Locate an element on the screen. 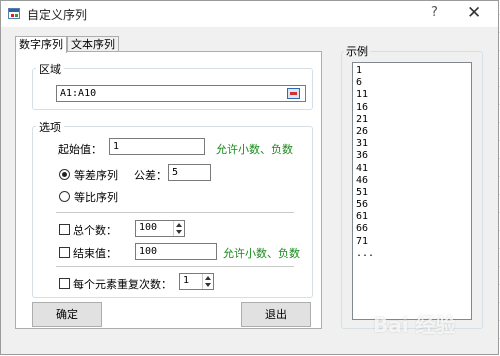 The height and width of the screenshot is (356, 500). range-select-icon is located at coordinates (293, 93).